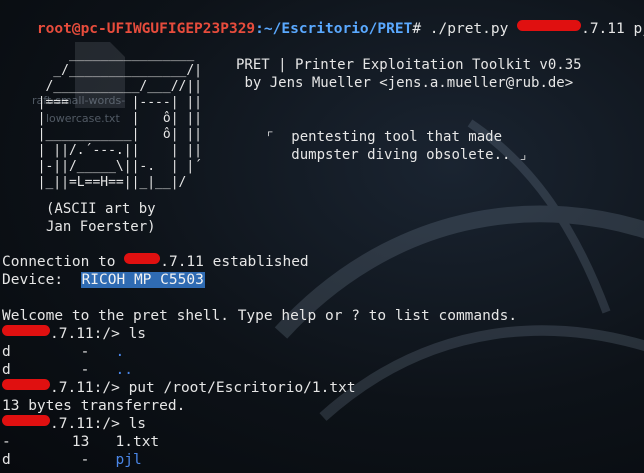  I want to click on ls-name: 1.txt, so click(137, 442).